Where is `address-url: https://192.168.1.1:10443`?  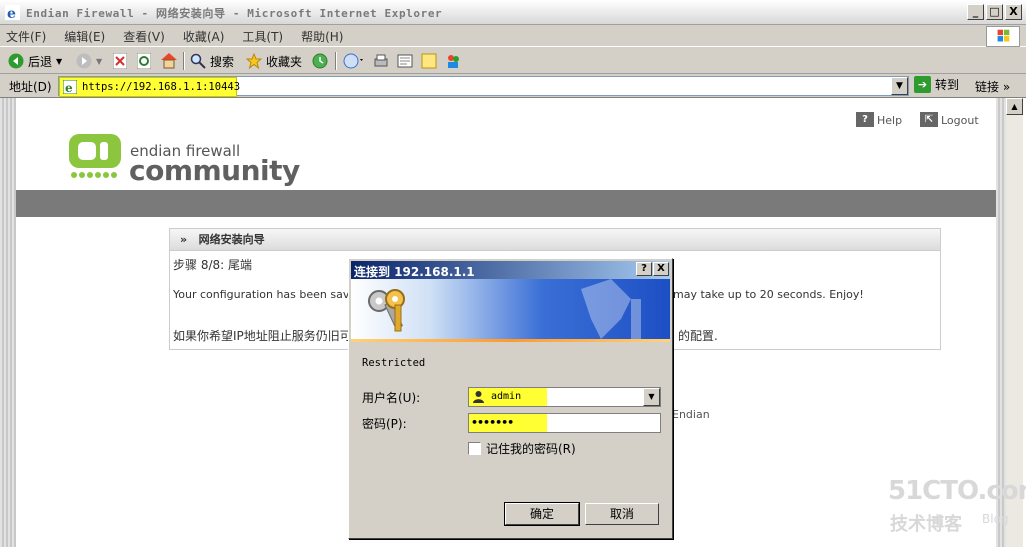 address-url: https://192.168.1.1:10443 is located at coordinates (161, 87).